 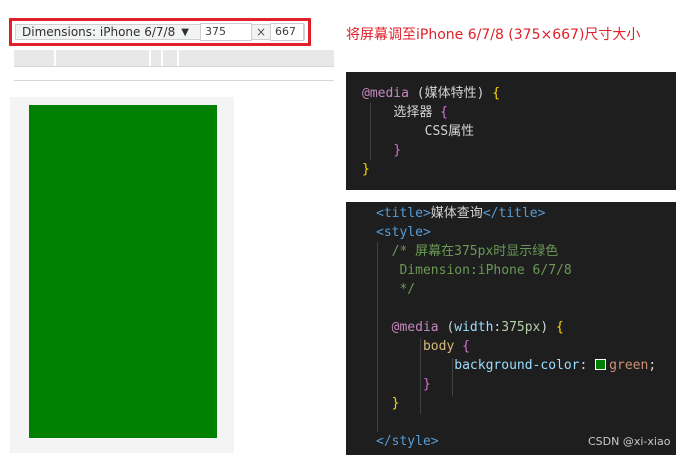 I want to click on css-property-name: background-color, so click(x=517, y=365).